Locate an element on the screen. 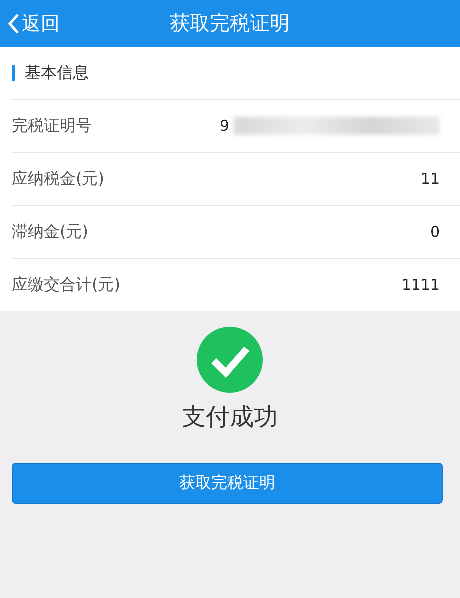  check-circle-icon is located at coordinates (230, 360).